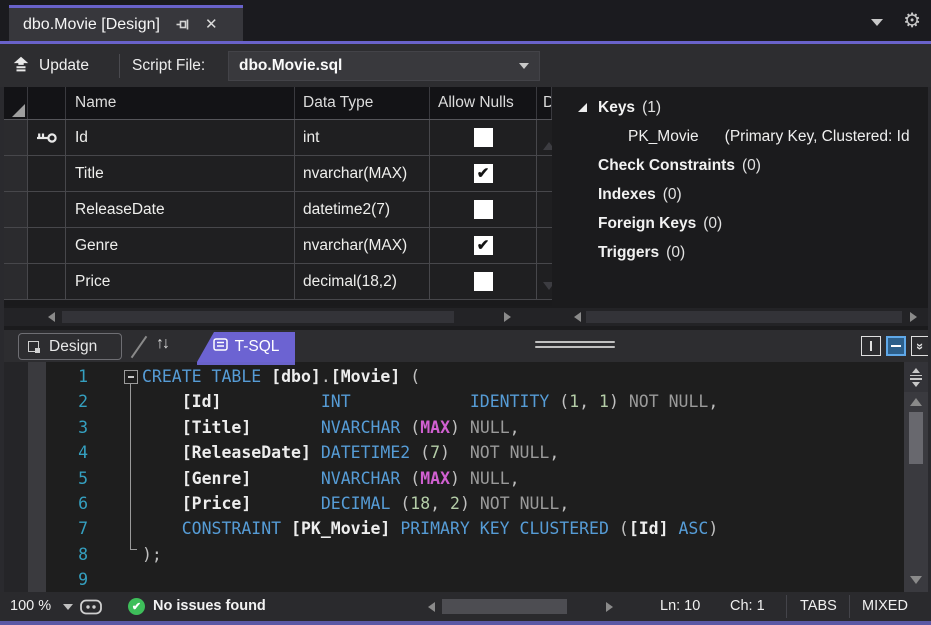 The width and height of the screenshot is (931, 625). Describe the element at coordinates (68, 607) in the screenshot. I see `zoom-chevron-icon` at that location.